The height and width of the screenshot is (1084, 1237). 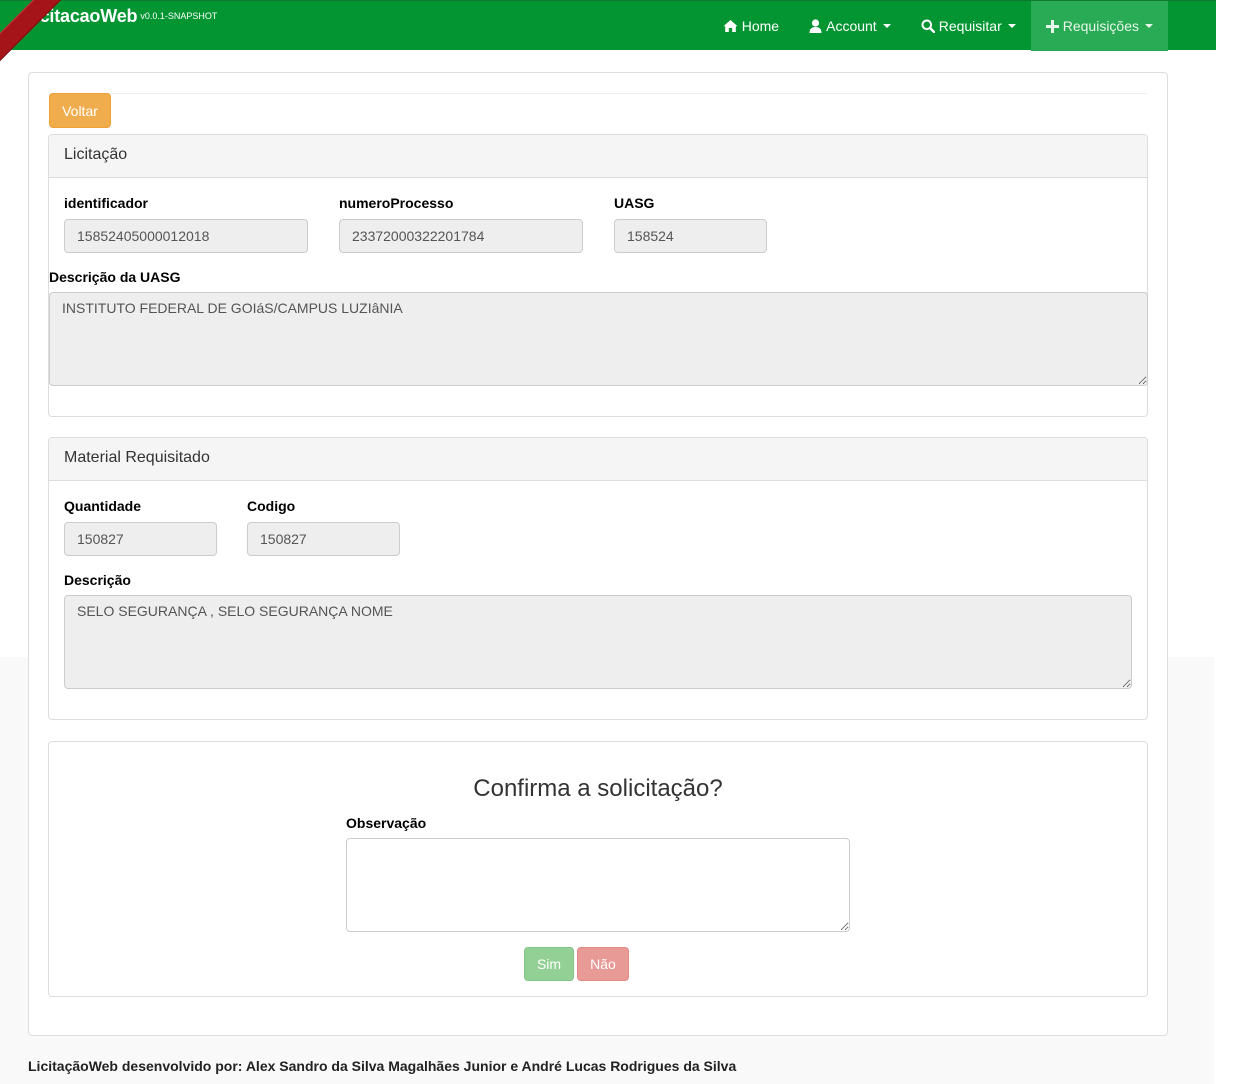 I want to click on numero-processo-label: numeroProcesso, so click(x=396, y=203).